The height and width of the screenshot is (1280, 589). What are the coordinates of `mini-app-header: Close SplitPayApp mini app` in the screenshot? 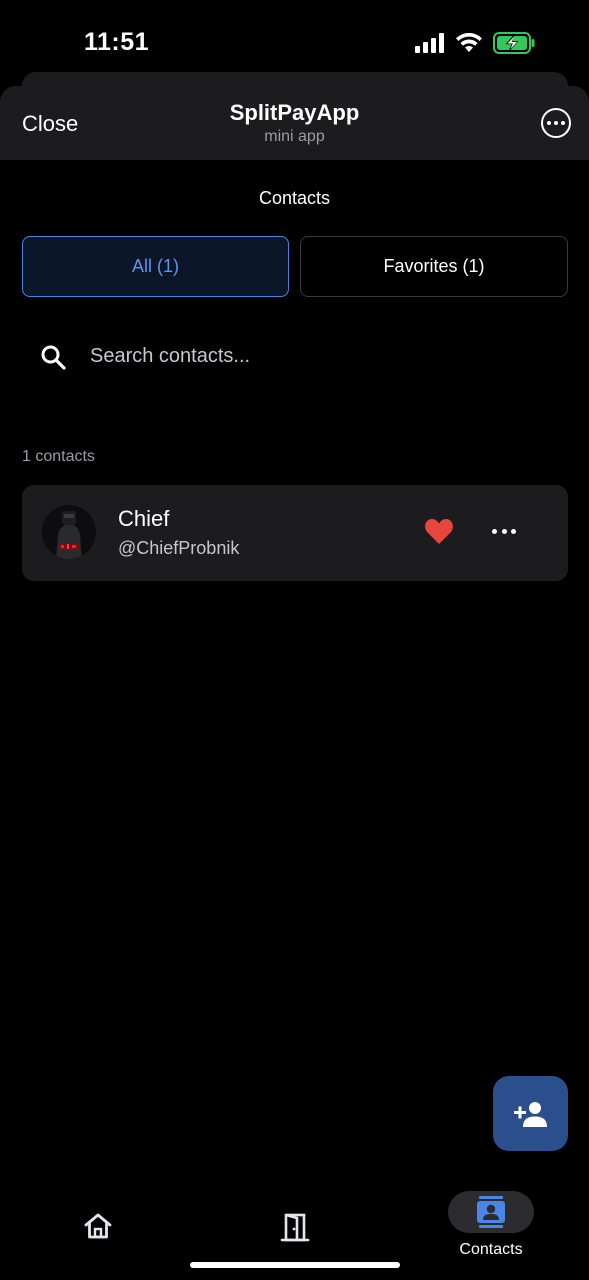 It's located at (294, 123).